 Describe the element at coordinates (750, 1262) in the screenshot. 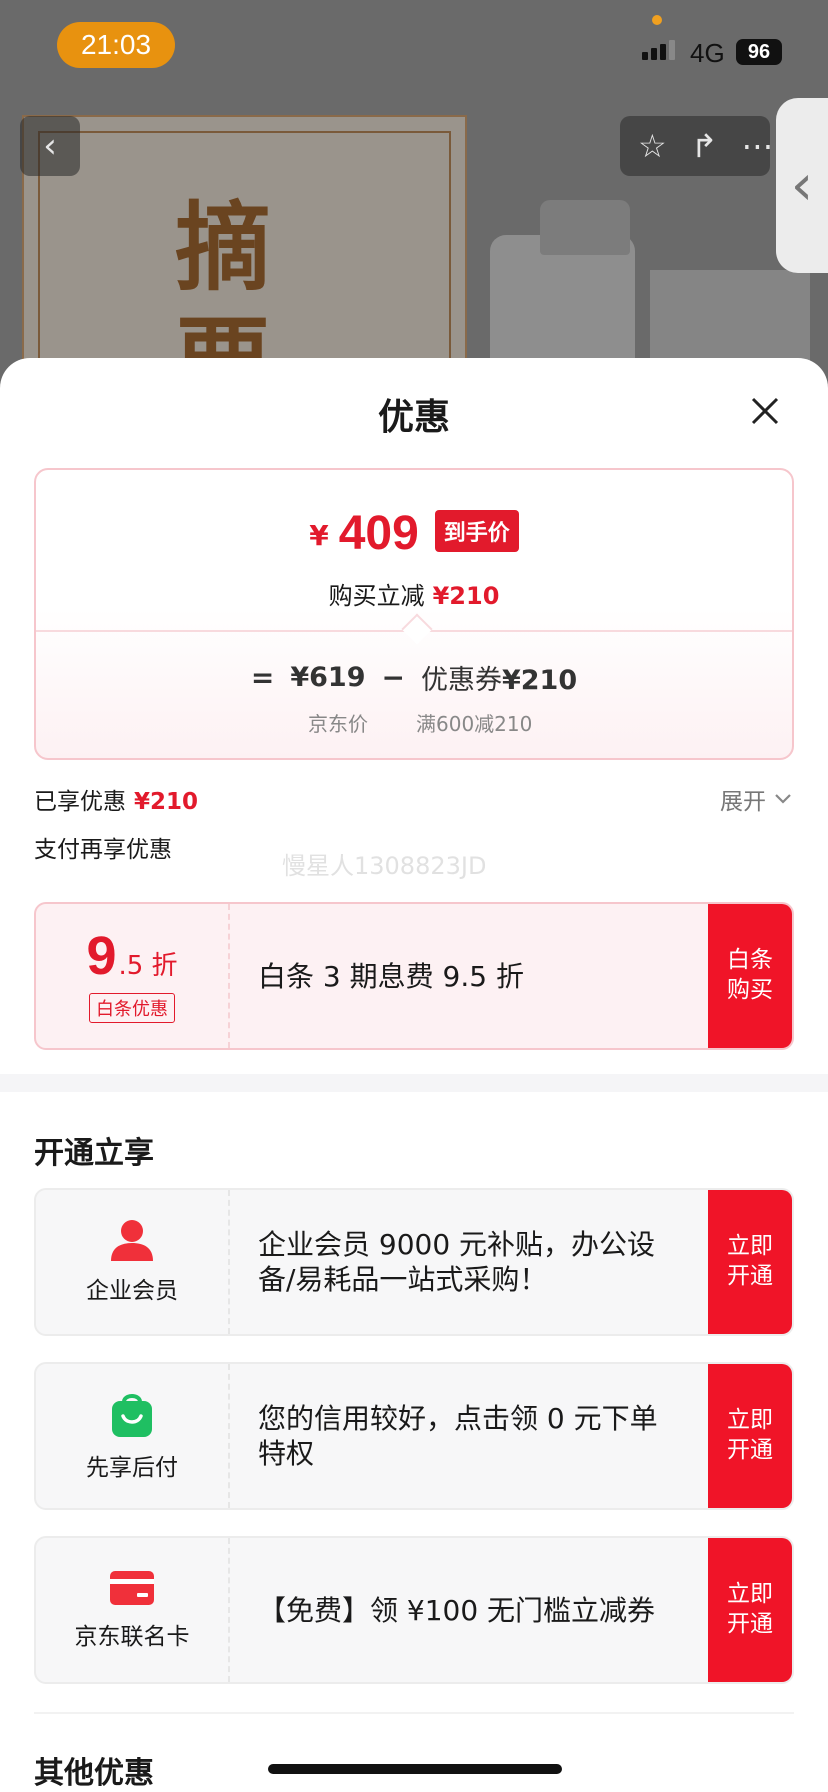

I see `enterprise-member-open-button: 立即开通` at that location.